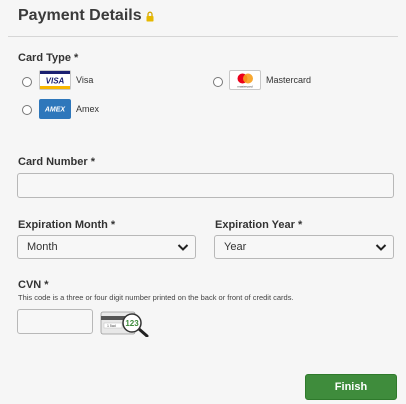  Describe the element at coordinates (289, 80) in the screenshot. I see `card-option-mastercard-label: Mastercard` at that location.